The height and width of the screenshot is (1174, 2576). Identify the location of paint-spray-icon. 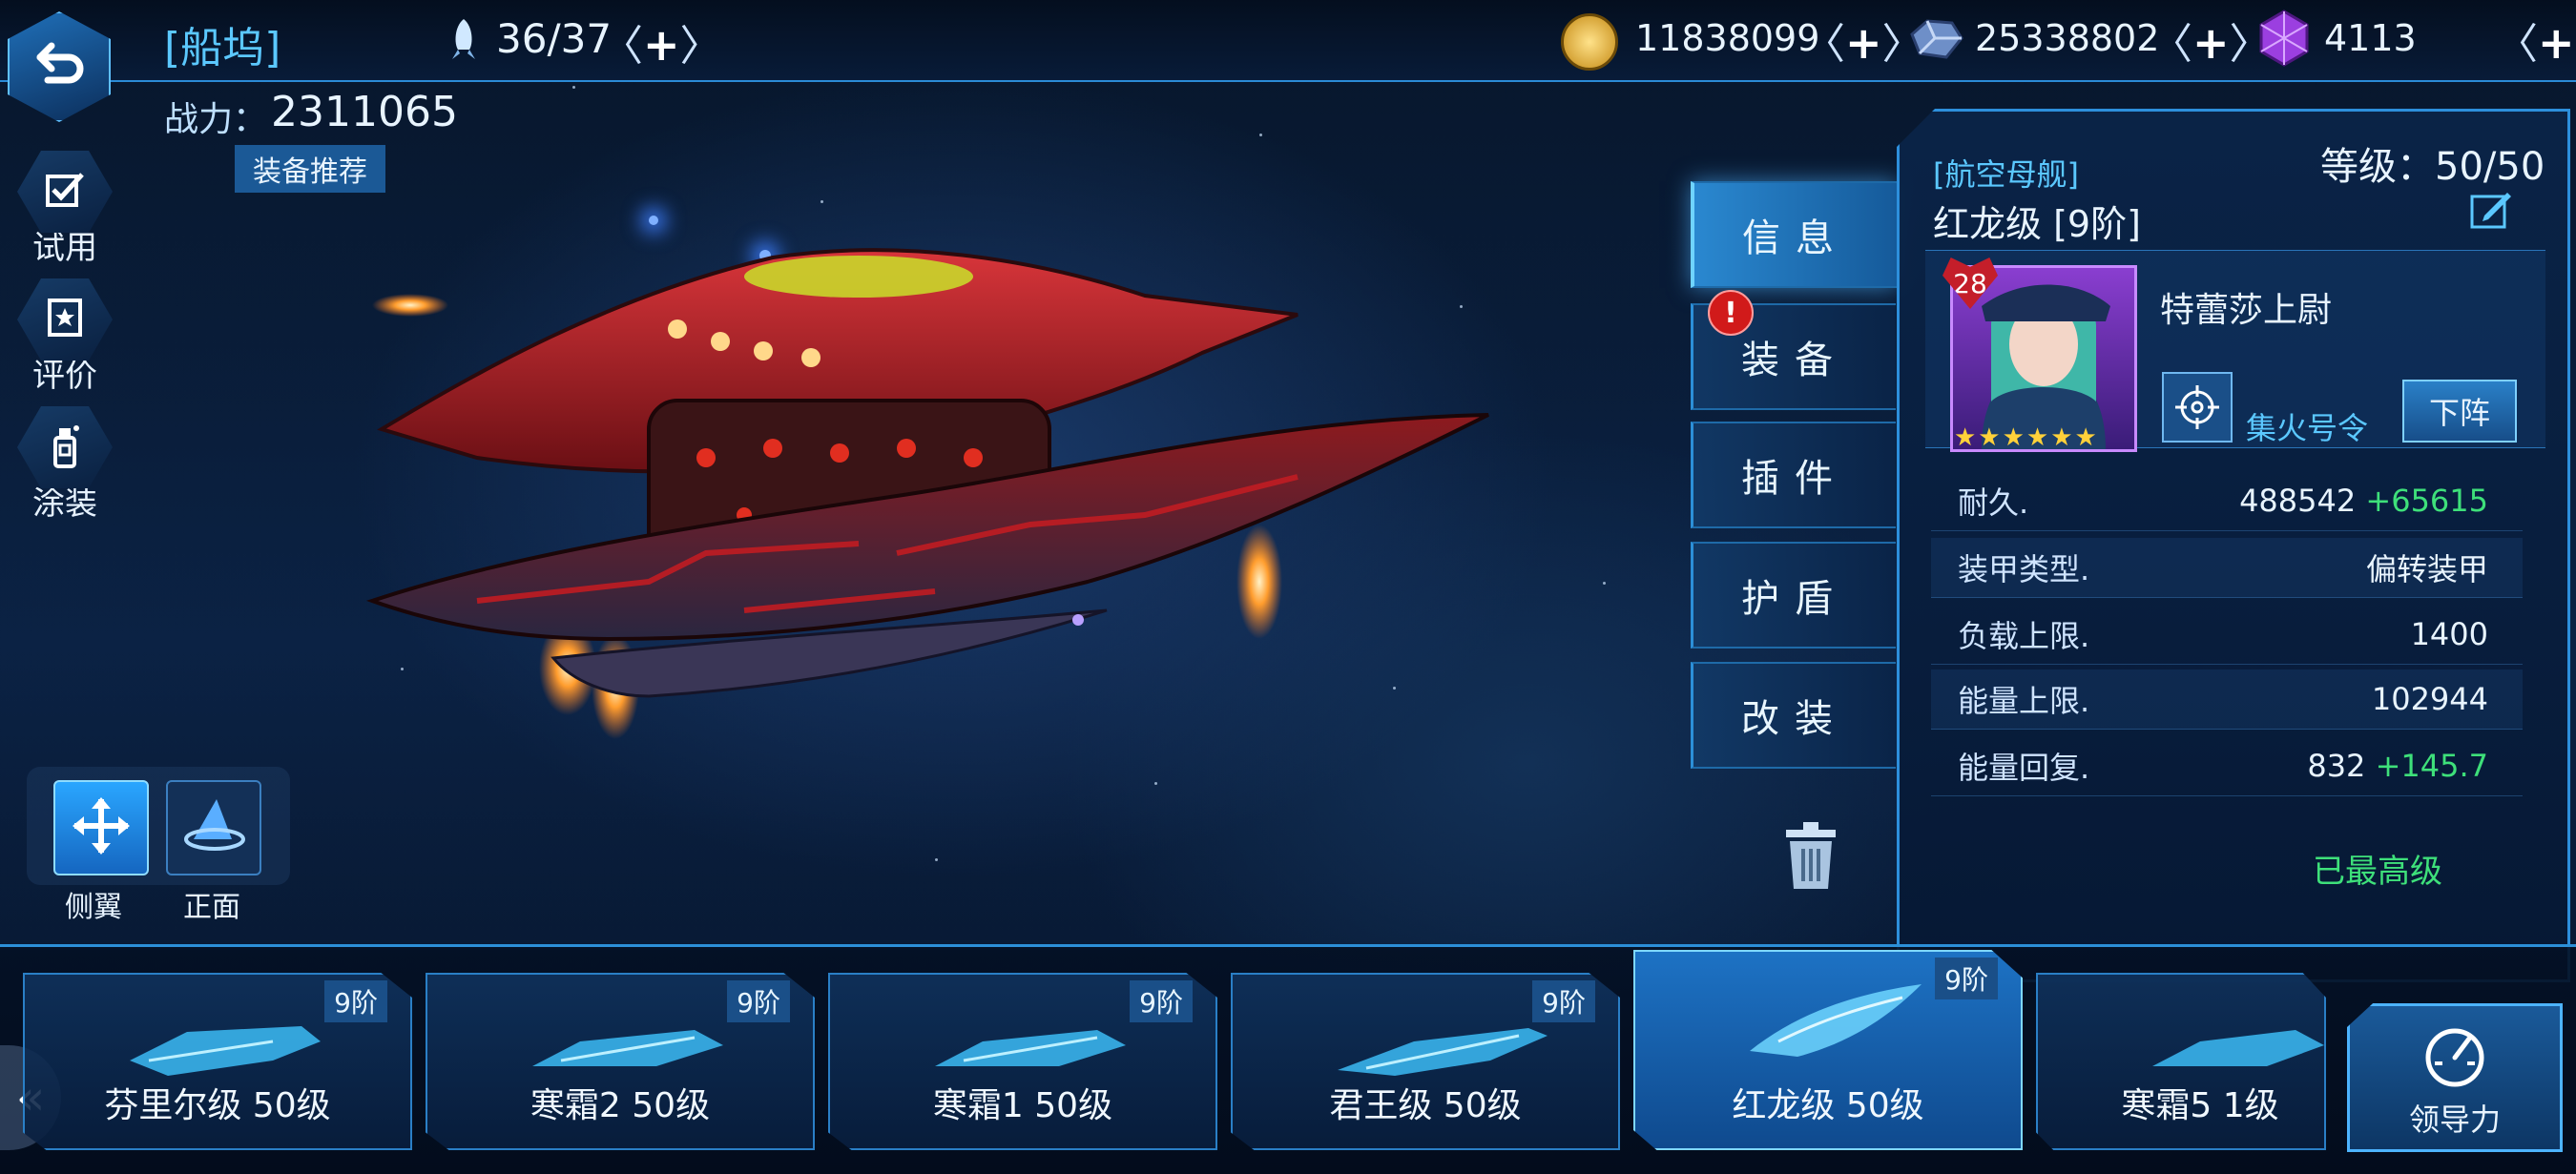
(65, 447).